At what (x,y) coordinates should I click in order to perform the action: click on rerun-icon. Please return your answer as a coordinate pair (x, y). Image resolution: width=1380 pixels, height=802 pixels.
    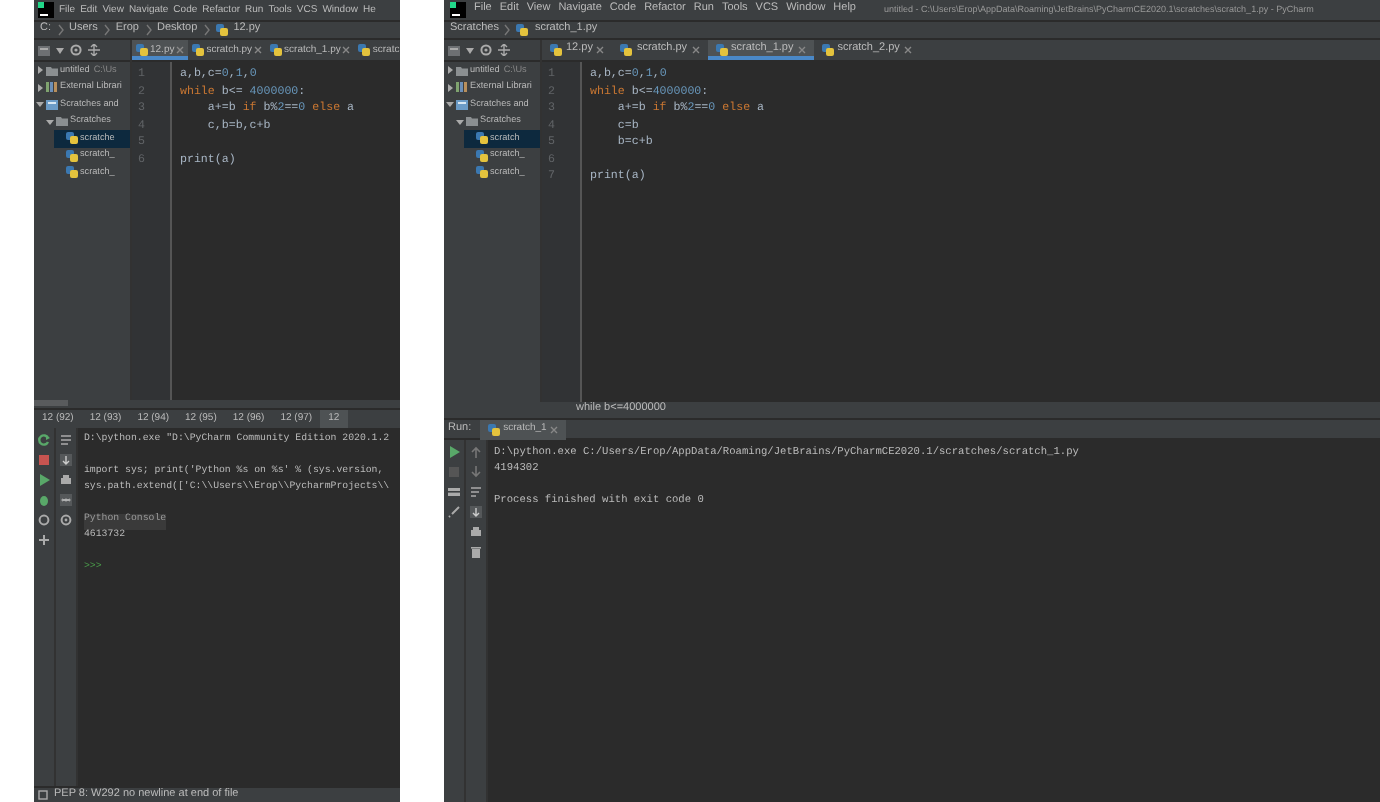
    Looking at the image, I should click on (44, 439).